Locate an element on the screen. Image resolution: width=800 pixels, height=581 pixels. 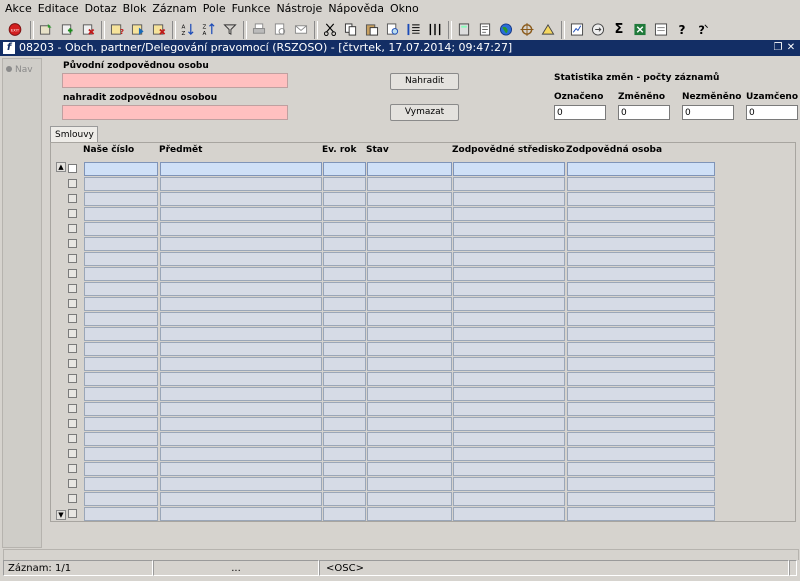
print-icon is located at coordinates (259, 29).